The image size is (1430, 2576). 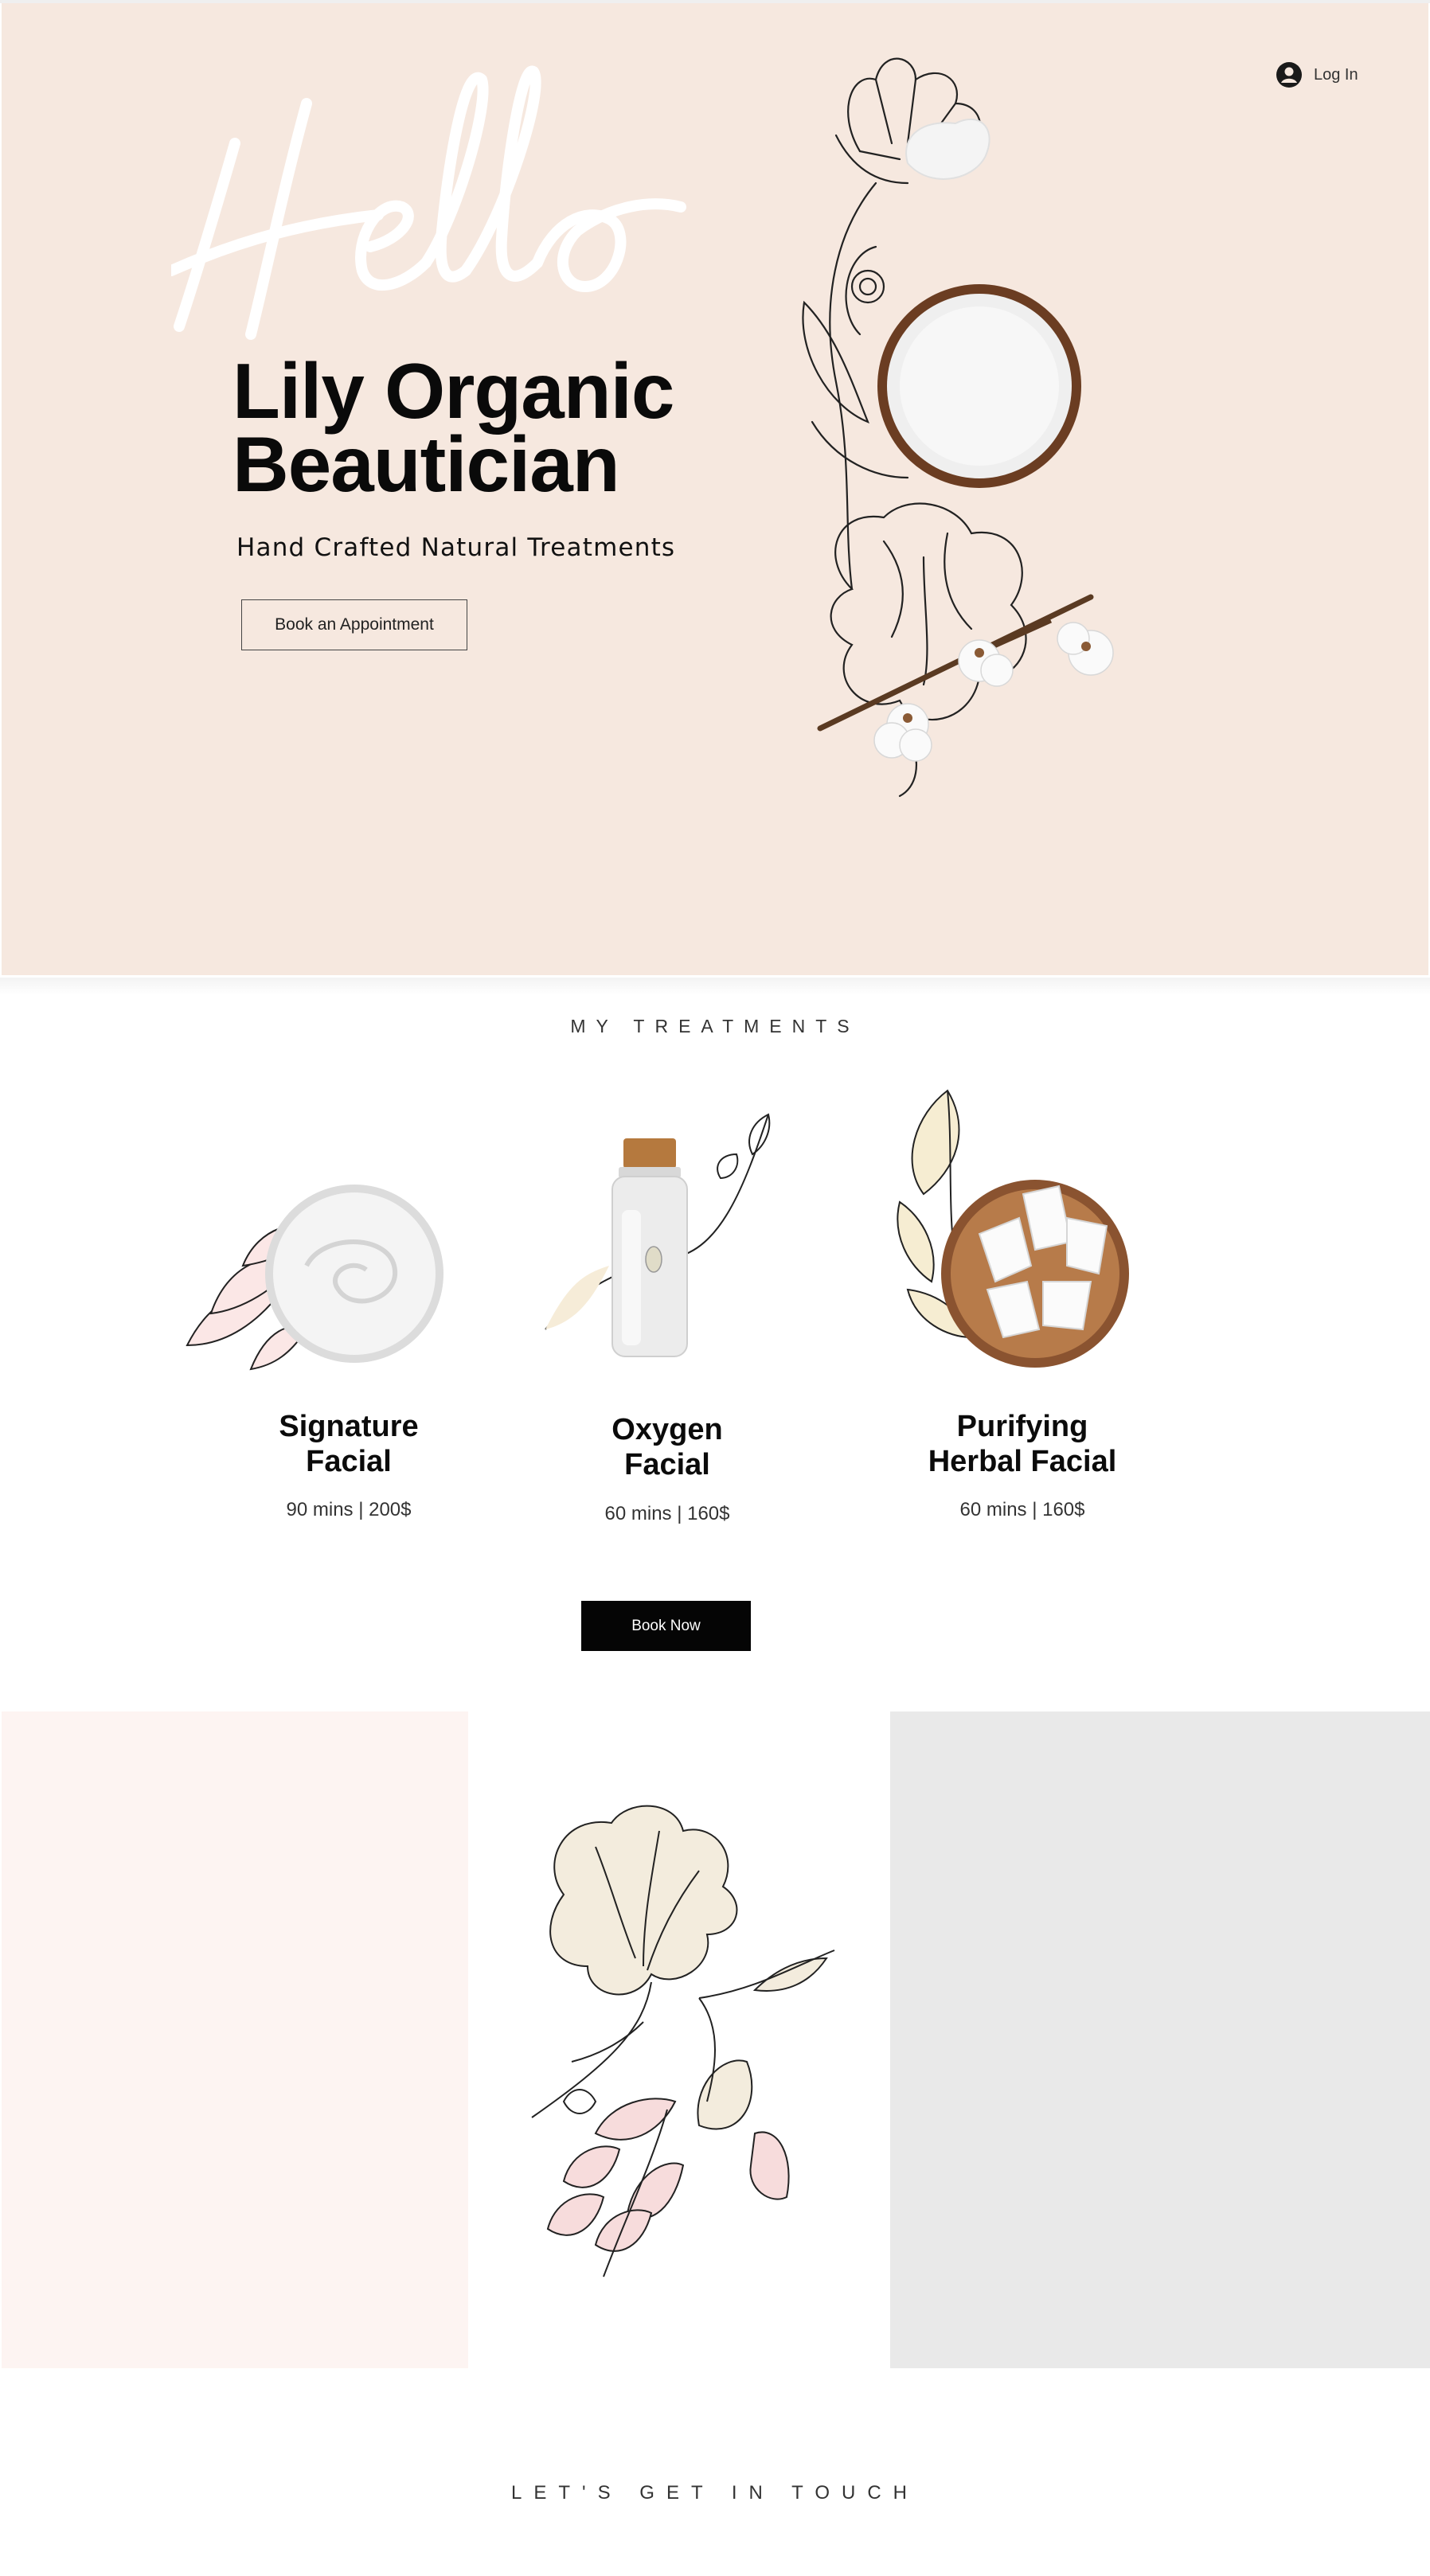 What do you see at coordinates (683, 2041) in the screenshot?
I see `peony-illustration` at bounding box center [683, 2041].